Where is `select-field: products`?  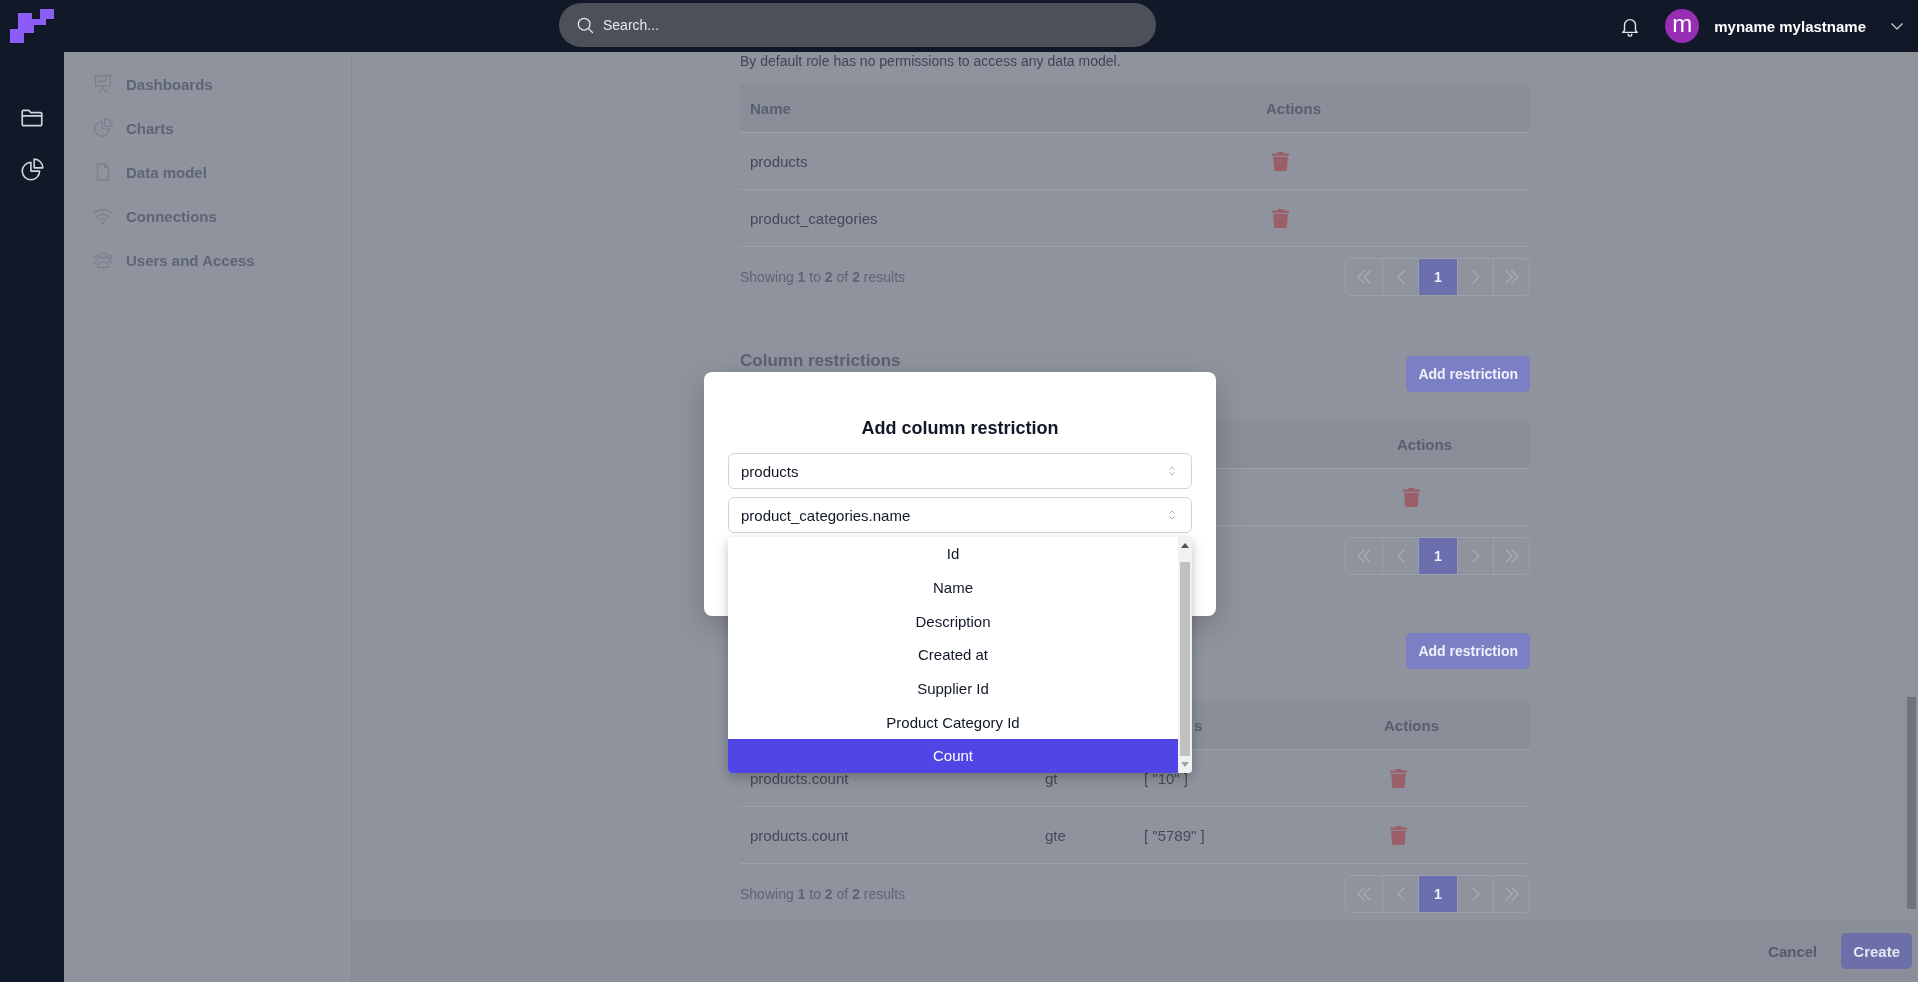
select-field: products is located at coordinates (960, 471).